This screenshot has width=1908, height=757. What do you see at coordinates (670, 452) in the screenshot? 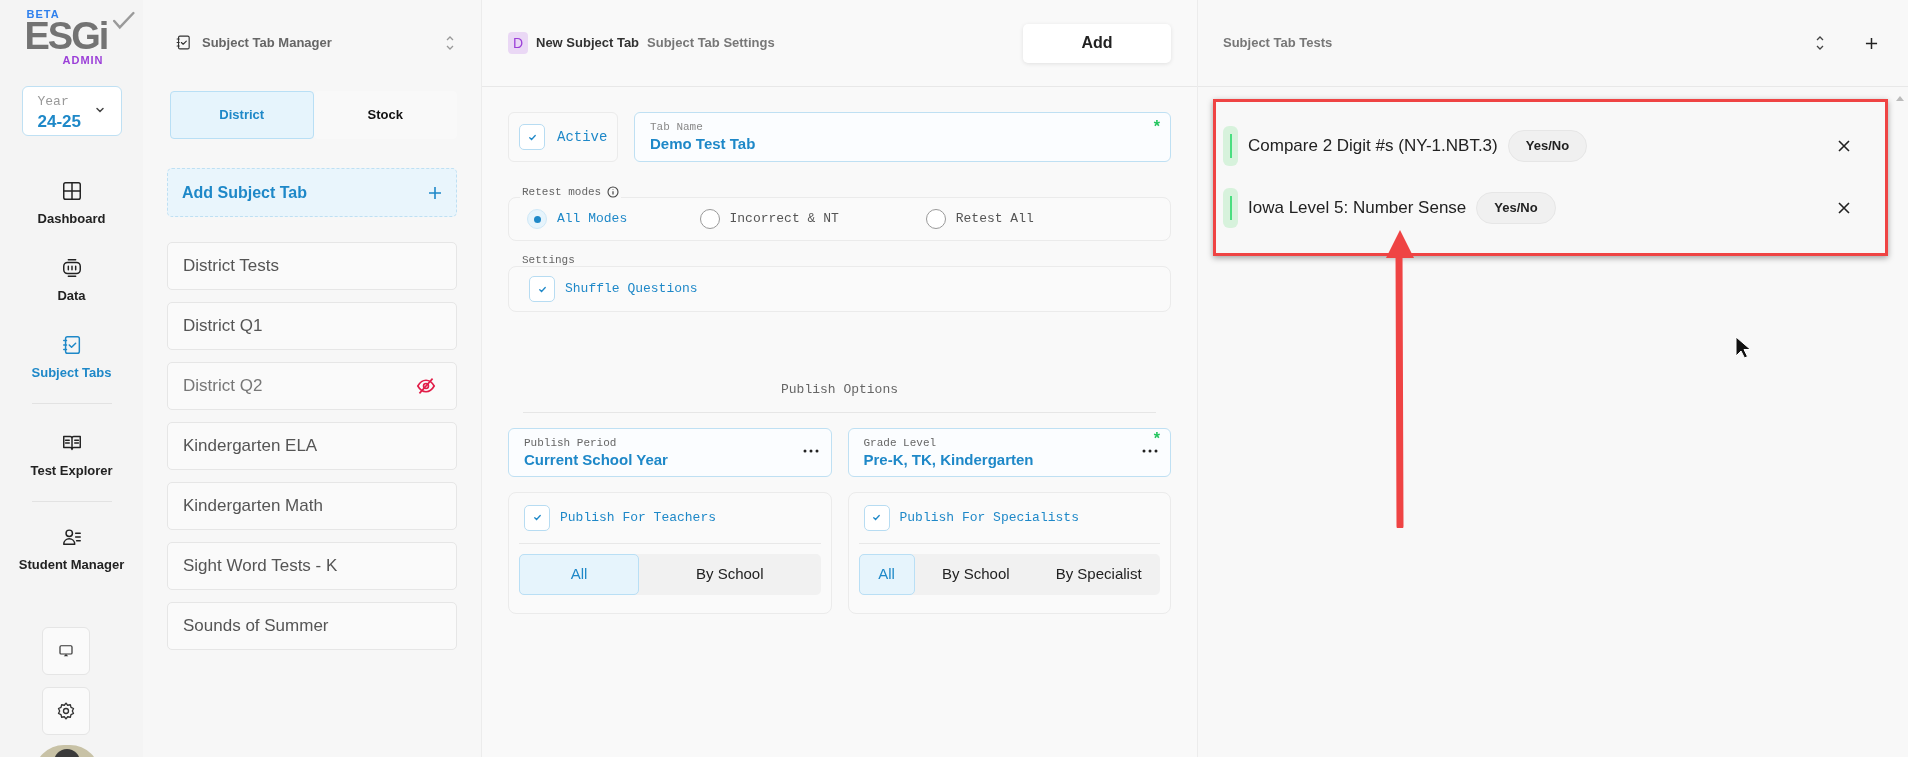
I see `dropdown-field: Publish Period Current School Year` at bounding box center [670, 452].